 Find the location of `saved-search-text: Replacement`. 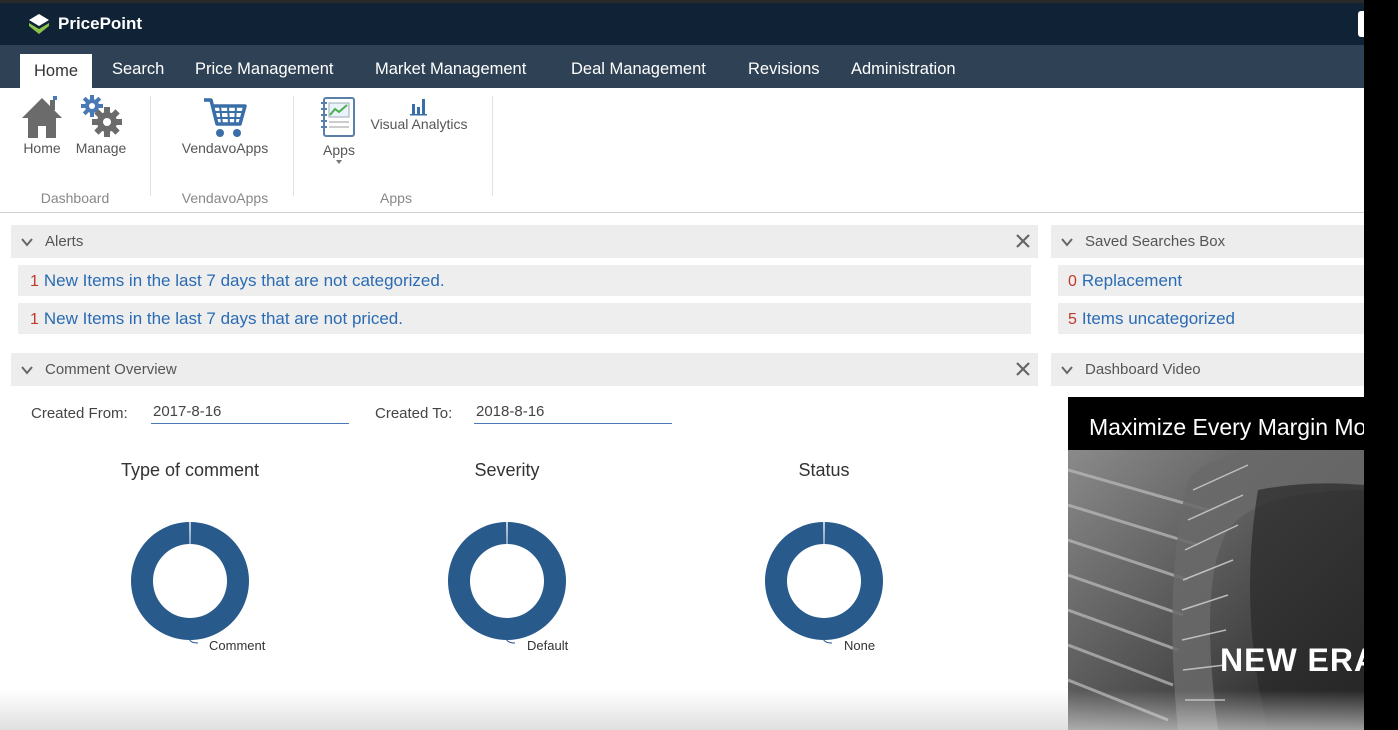

saved-search-text: Replacement is located at coordinates (1132, 280).